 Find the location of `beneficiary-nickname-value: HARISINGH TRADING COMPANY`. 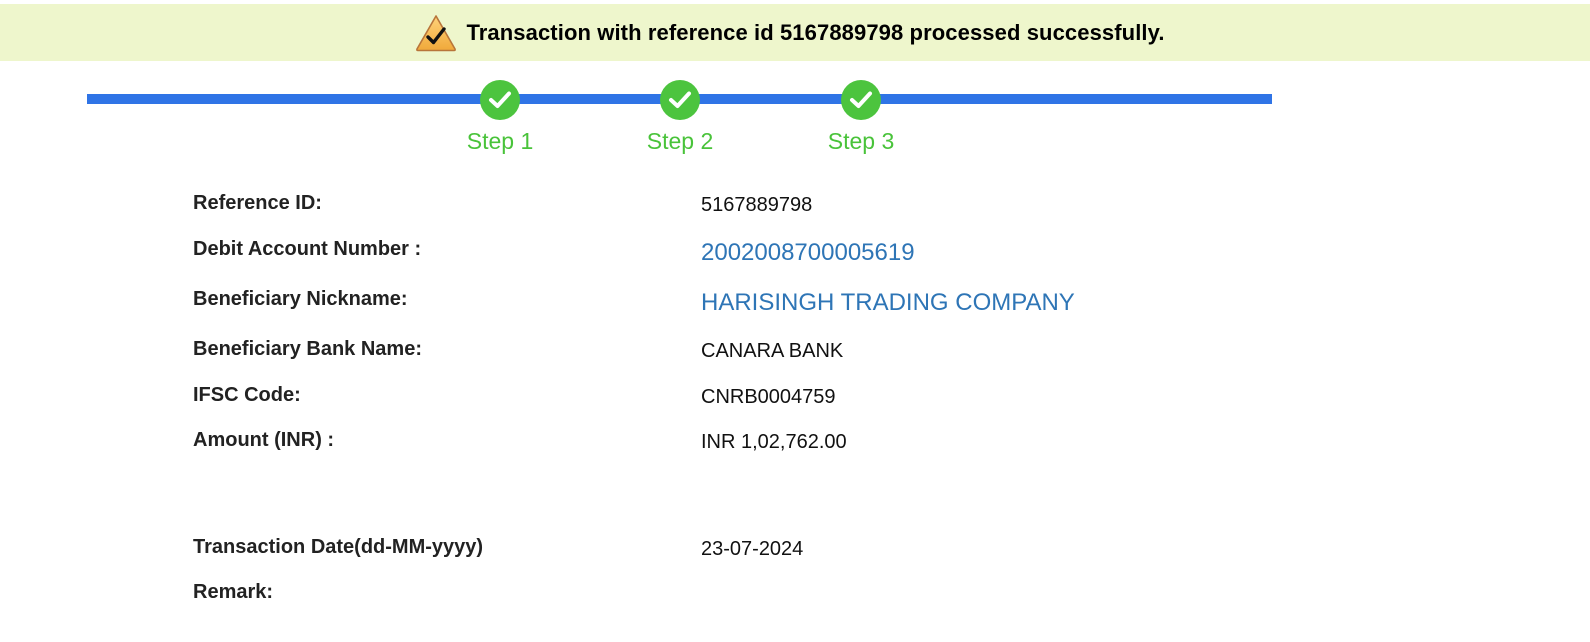

beneficiary-nickname-value: HARISINGH TRADING COMPANY is located at coordinates (888, 303).